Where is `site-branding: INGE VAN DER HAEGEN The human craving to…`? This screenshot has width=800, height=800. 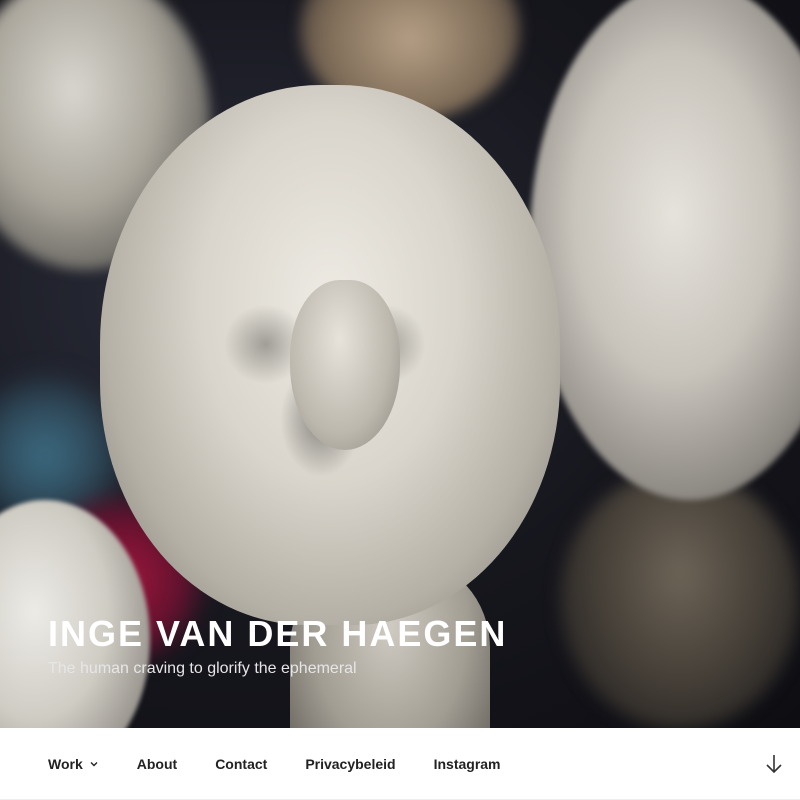
site-branding: INGE VAN DER HAEGEN The human craving to… is located at coordinates (277, 646).